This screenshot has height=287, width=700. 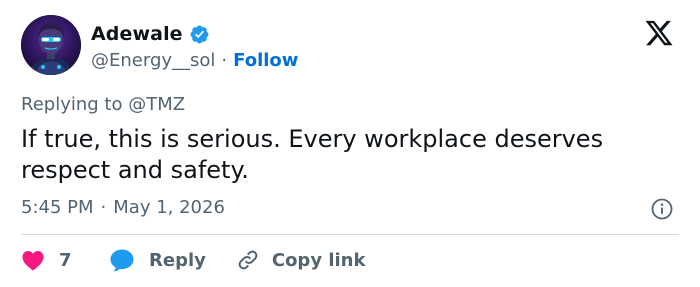 I want to click on replying-to-prefix: Replying to, so click(x=72, y=104).